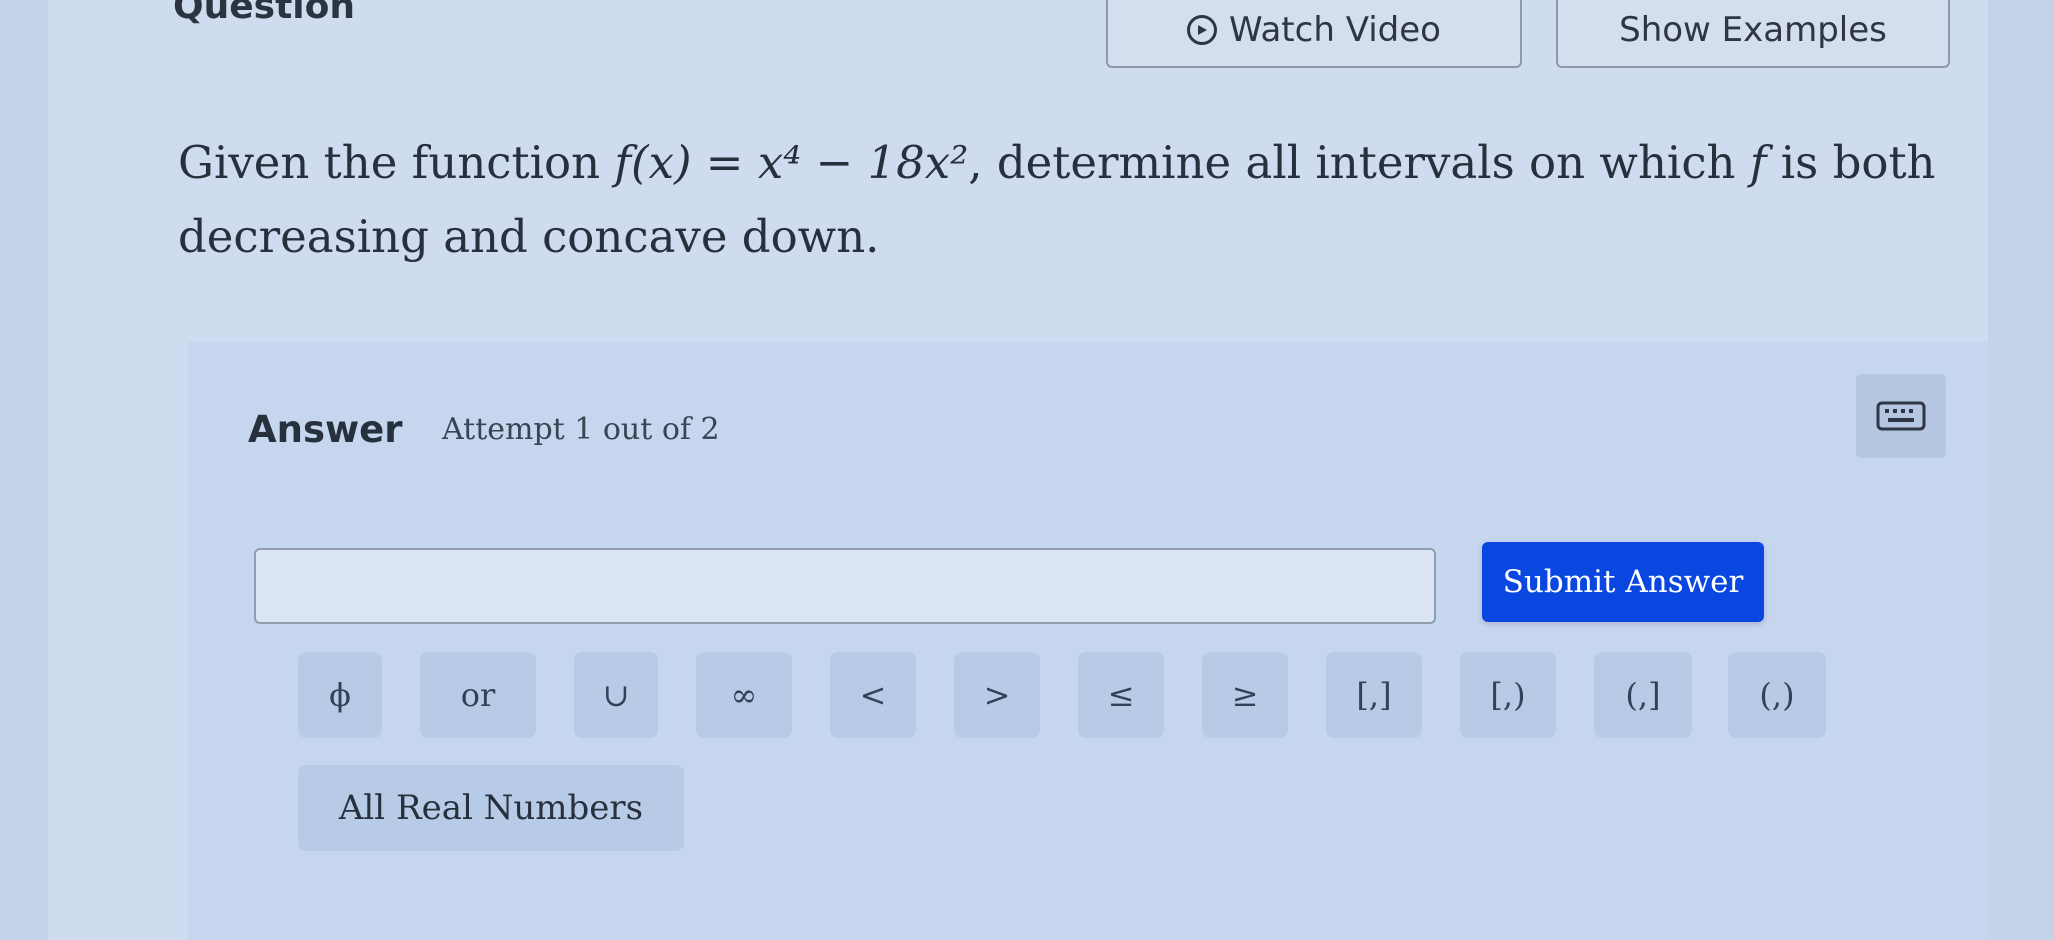 The image size is (2054, 940). I want to click on closed-interval-button: [,], so click(1374, 695).